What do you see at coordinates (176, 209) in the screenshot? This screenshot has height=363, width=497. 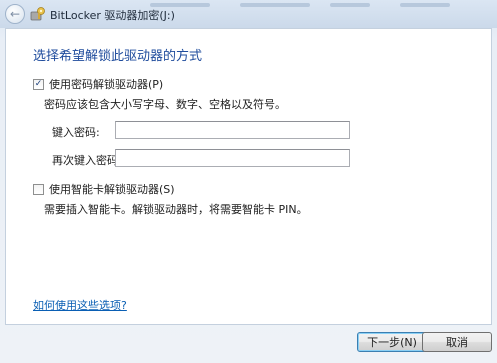 I see `smartcard-requirements-text: 需要插入智能卡。解锁驱动器时，将需要智能卡 PIN。` at bounding box center [176, 209].